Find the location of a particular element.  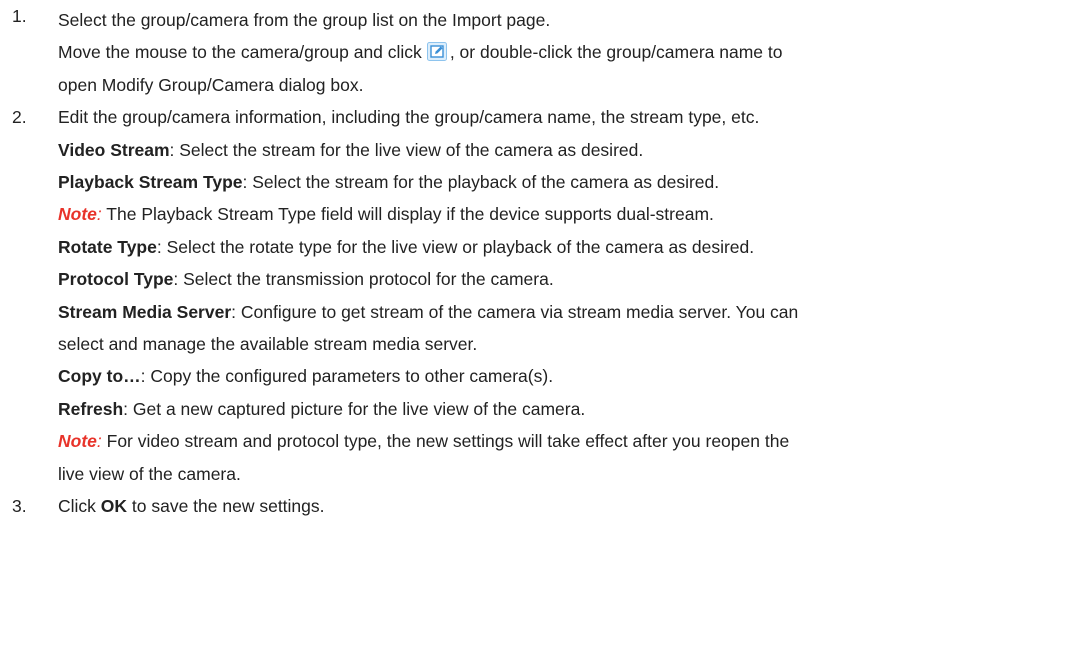

param-label: Rotate Type is located at coordinates (107, 246).